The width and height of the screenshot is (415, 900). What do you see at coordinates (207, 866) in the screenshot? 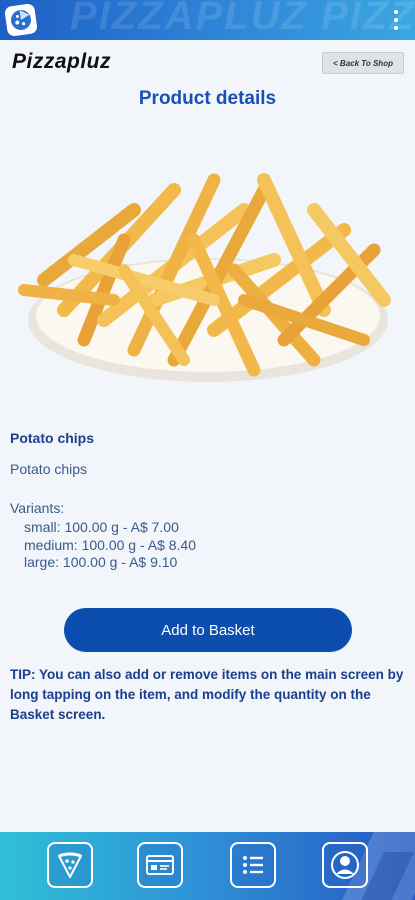
I see `bottom-navigation` at bounding box center [207, 866].